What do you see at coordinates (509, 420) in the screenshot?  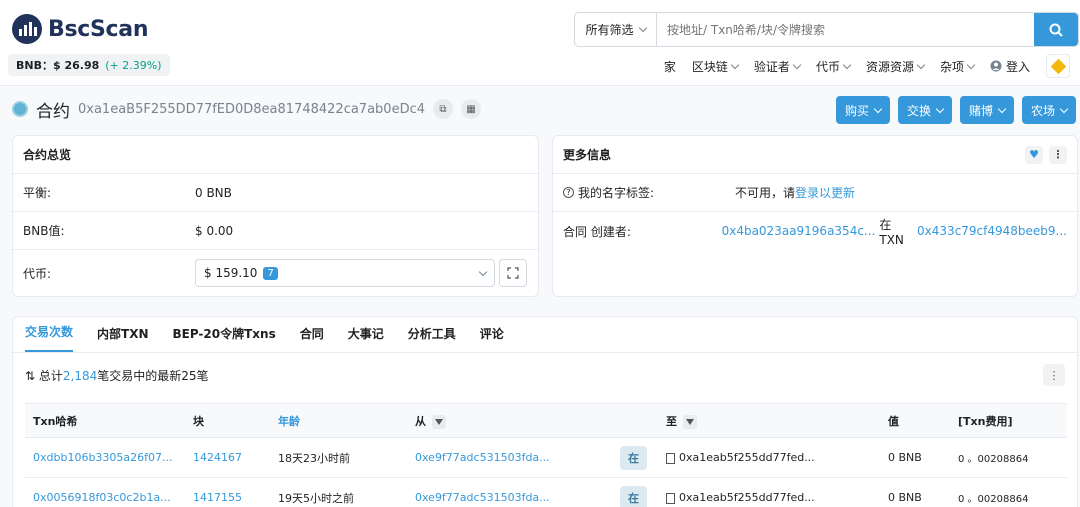 I see `col-from: 从` at bounding box center [509, 420].